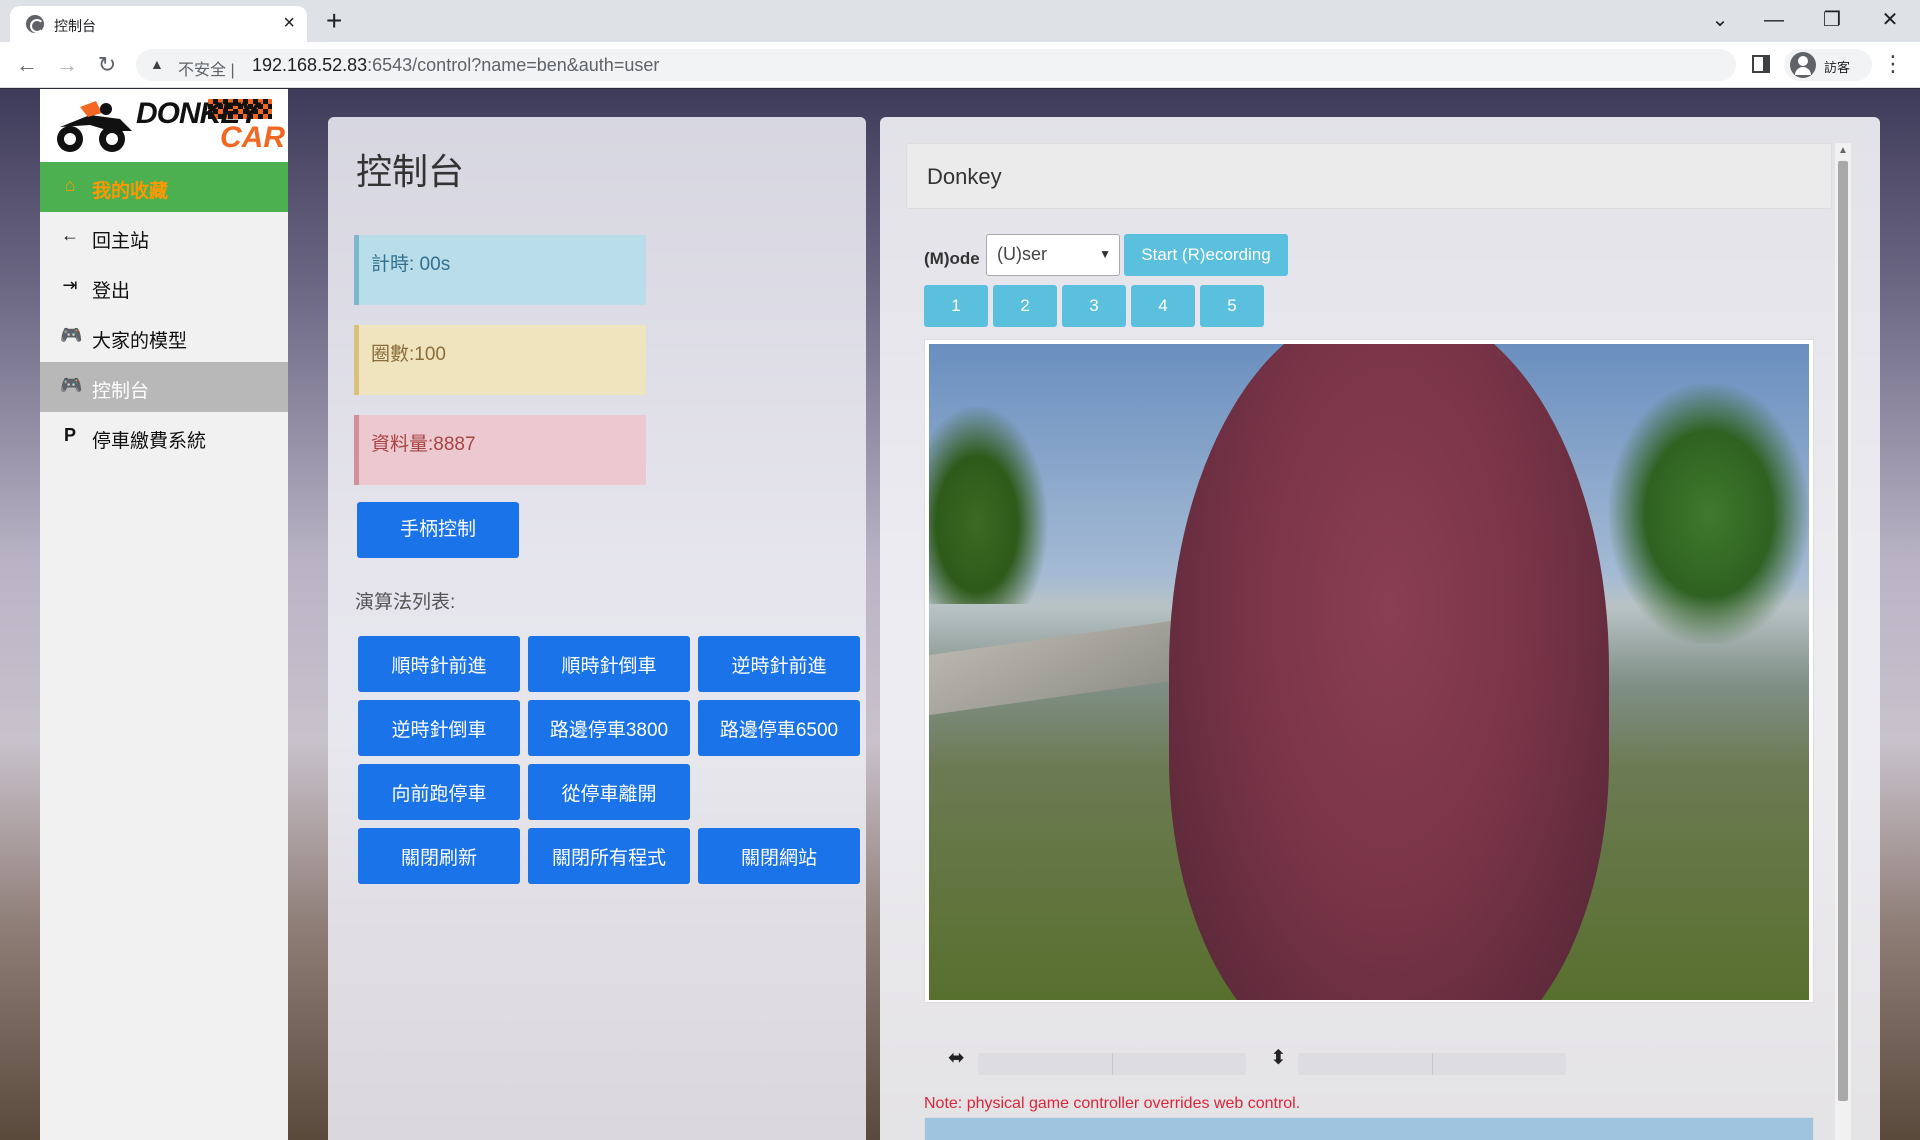 The width and height of the screenshot is (1920, 1140). What do you see at coordinates (1890, 20) in the screenshot?
I see `window-close-icon: ✕` at bounding box center [1890, 20].